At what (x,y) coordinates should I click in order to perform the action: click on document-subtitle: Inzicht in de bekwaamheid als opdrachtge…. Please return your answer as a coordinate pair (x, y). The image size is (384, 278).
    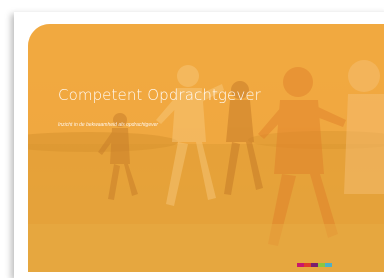
    Looking at the image, I should click on (108, 125).